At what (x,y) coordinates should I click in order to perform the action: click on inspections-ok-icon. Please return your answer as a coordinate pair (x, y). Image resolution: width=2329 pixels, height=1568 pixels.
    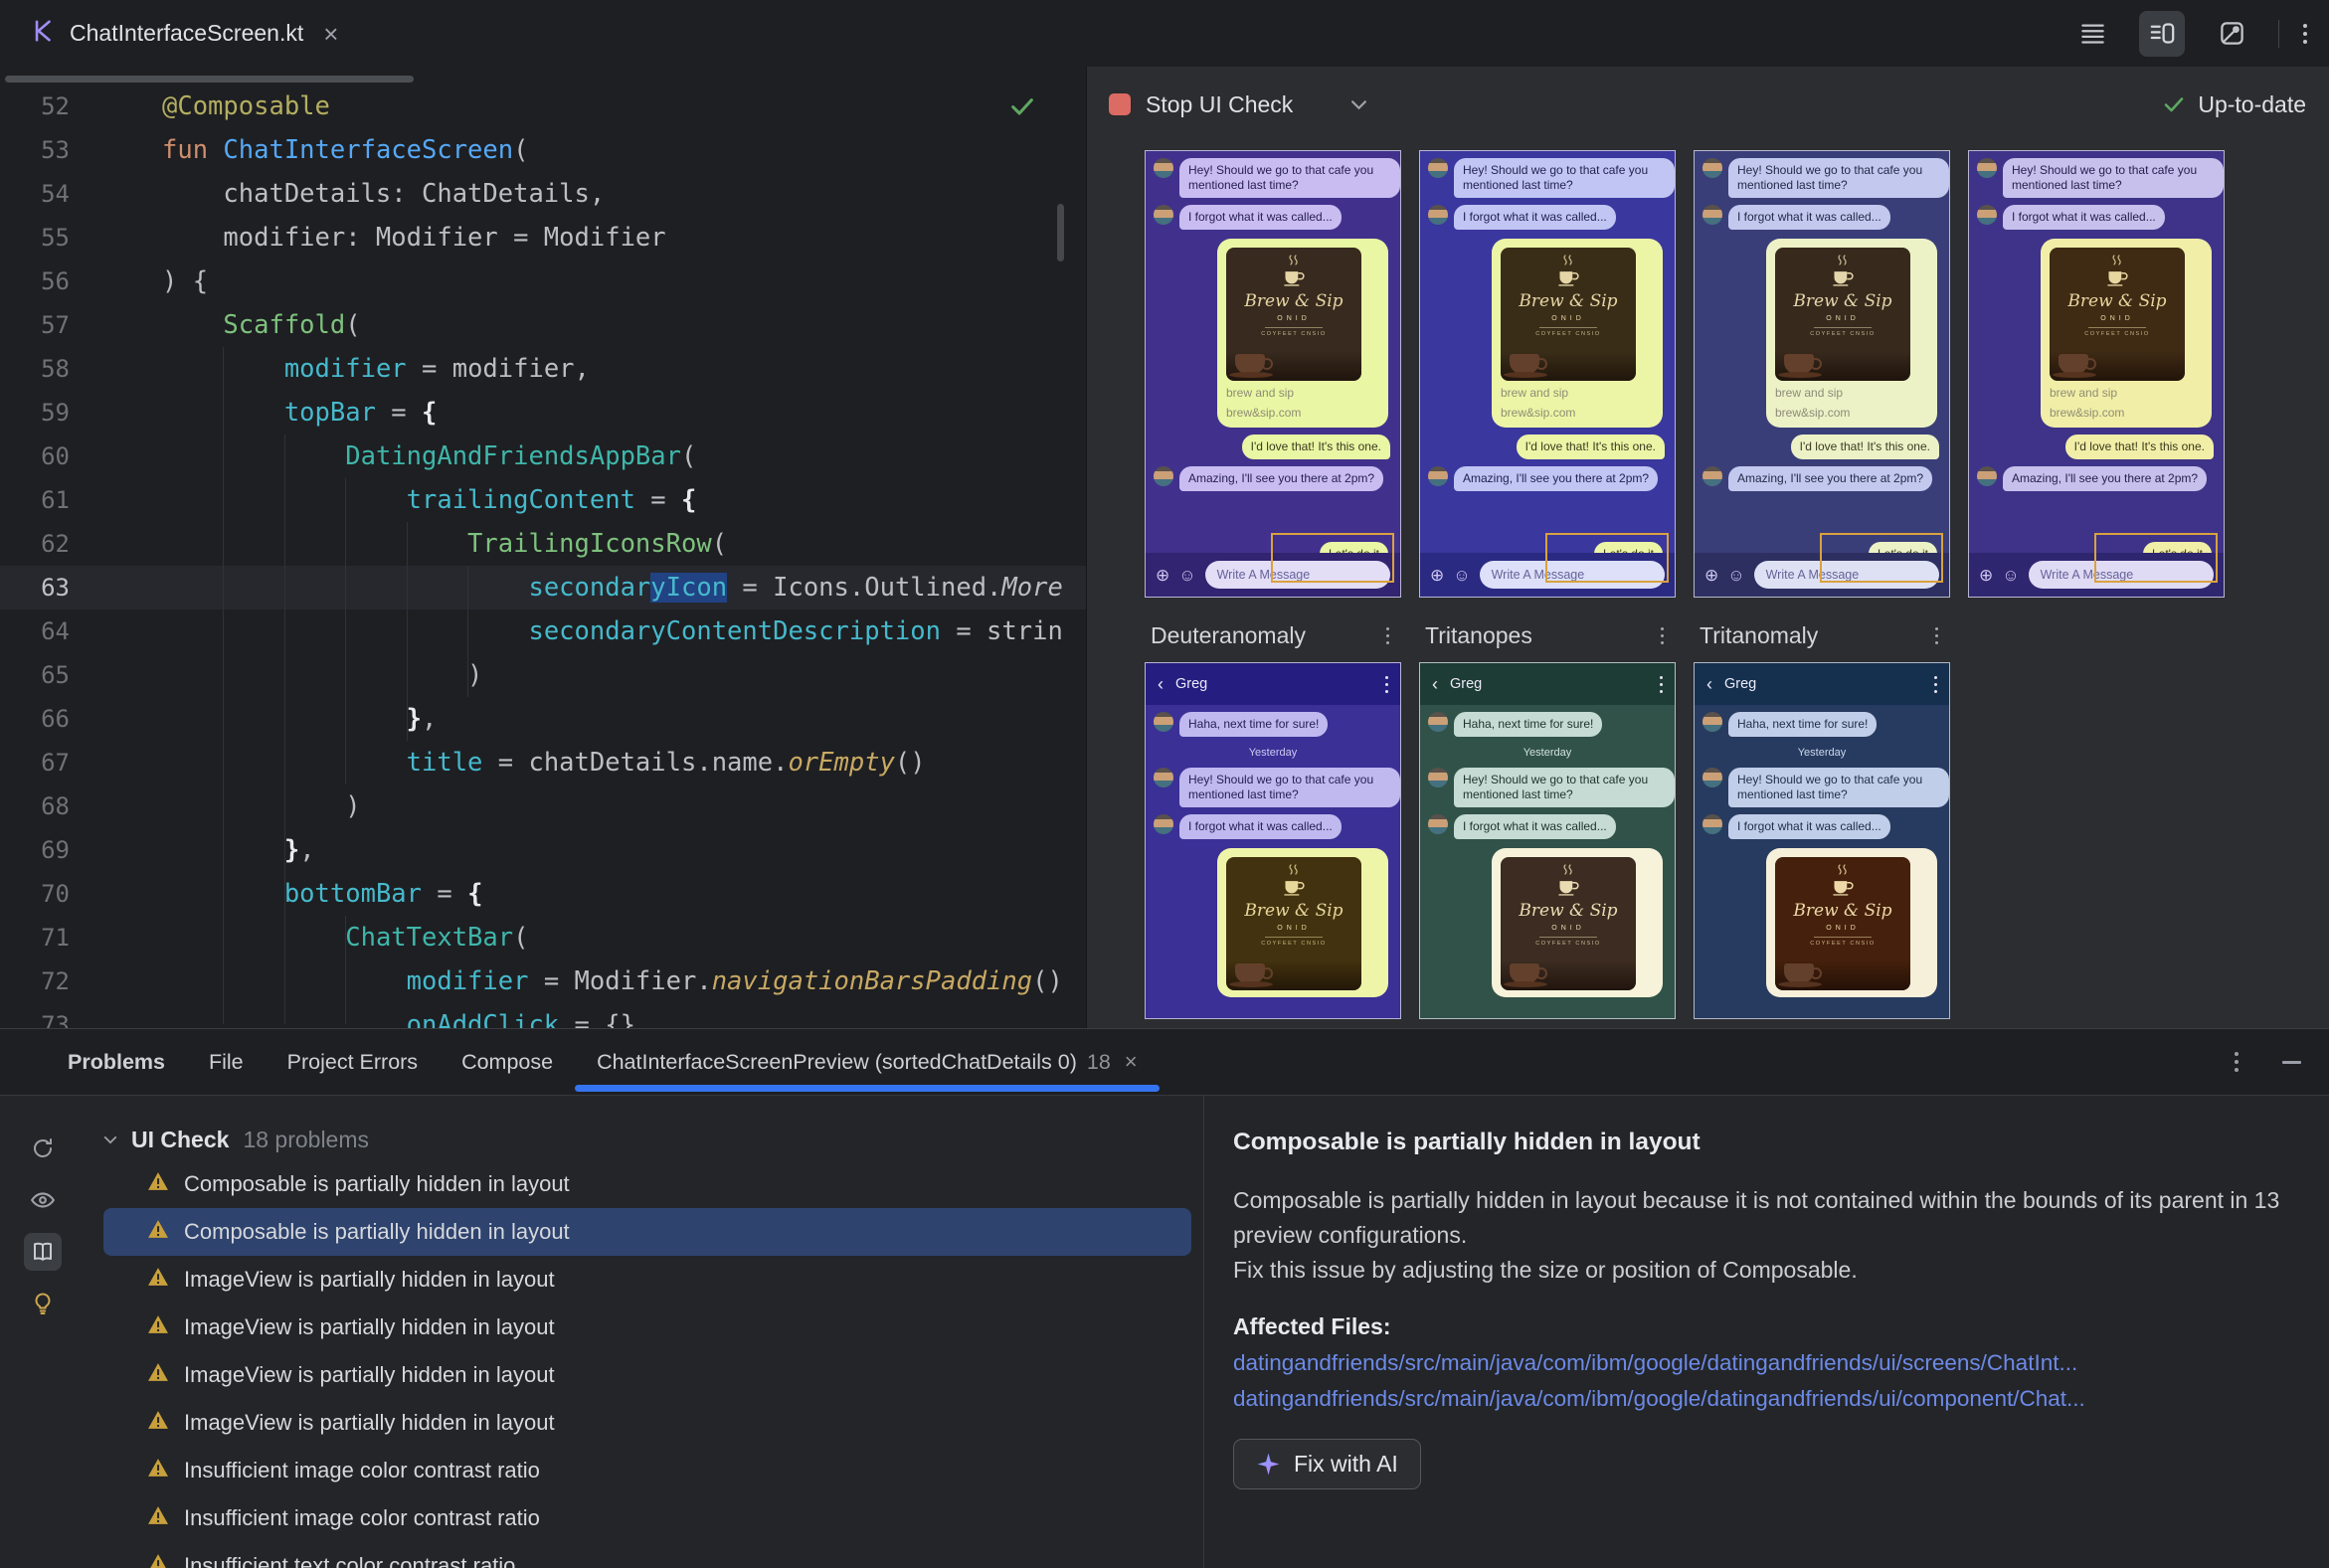
    Looking at the image, I should click on (1022, 108).